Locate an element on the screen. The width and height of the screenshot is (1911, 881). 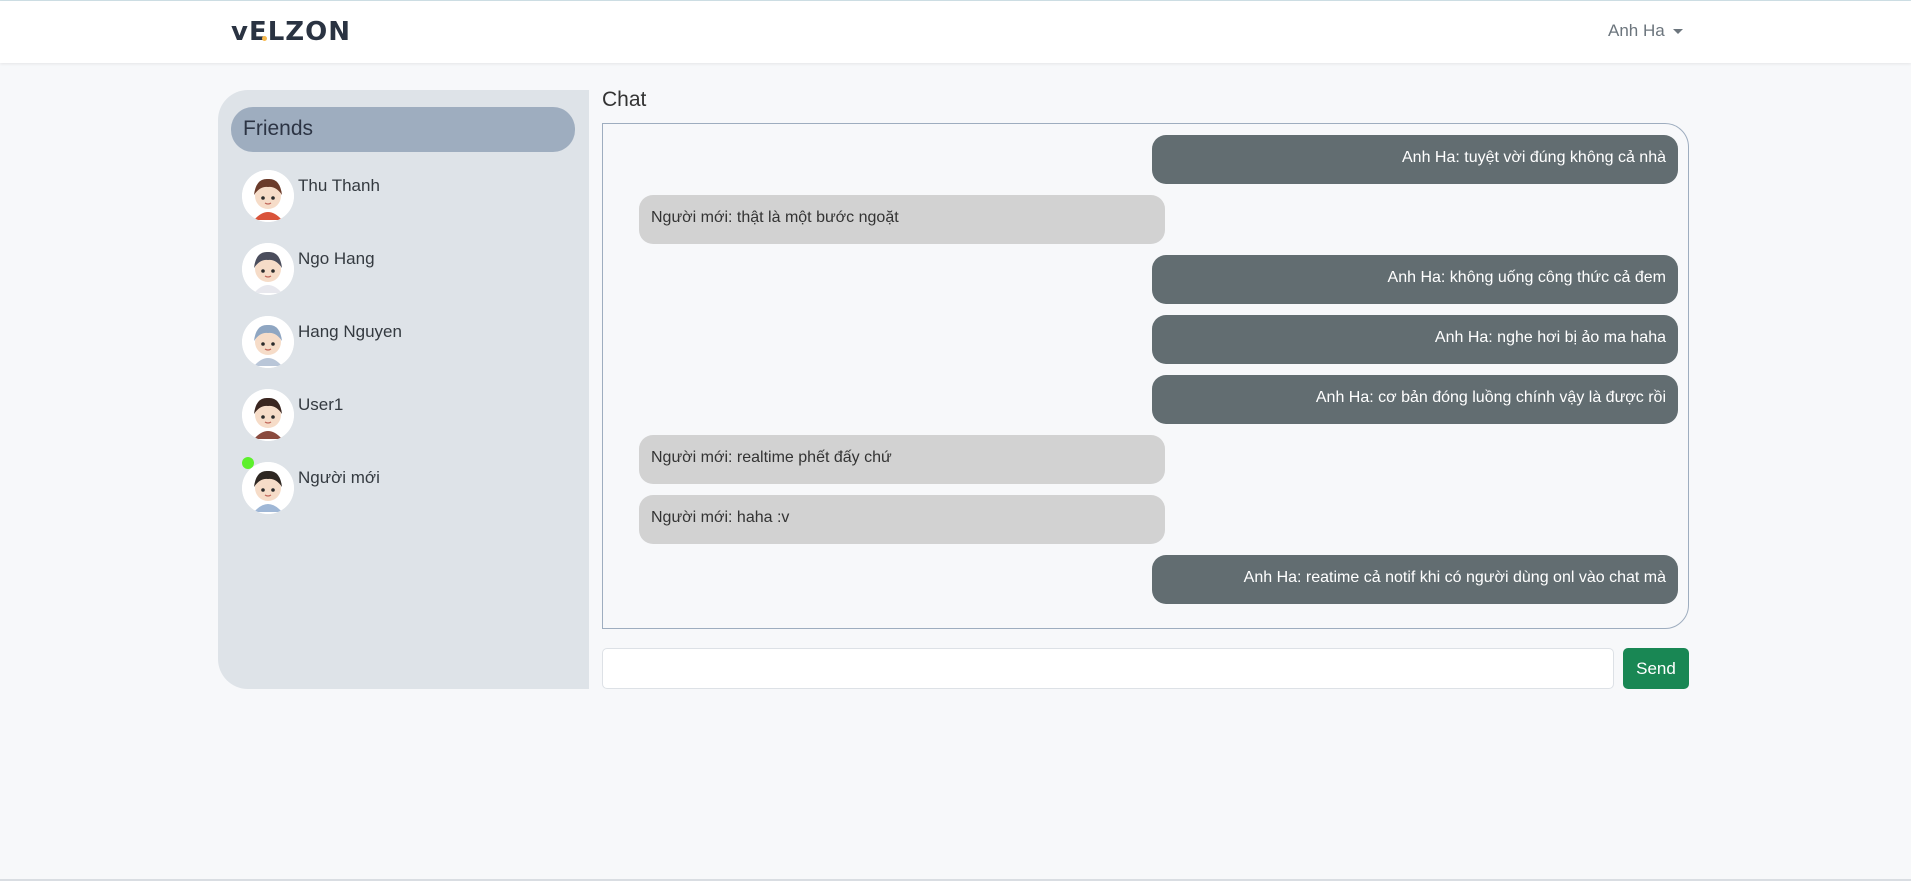
friend-item: Hang Nguyen is located at coordinates (402, 344).